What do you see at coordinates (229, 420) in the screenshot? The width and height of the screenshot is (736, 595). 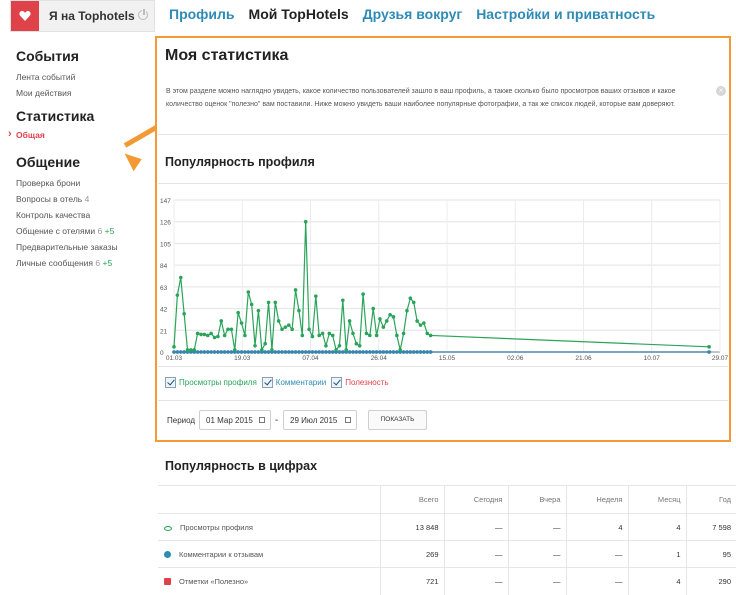 I see `date-from-value: 01 Мар 2015` at bounding box center [229, 420].